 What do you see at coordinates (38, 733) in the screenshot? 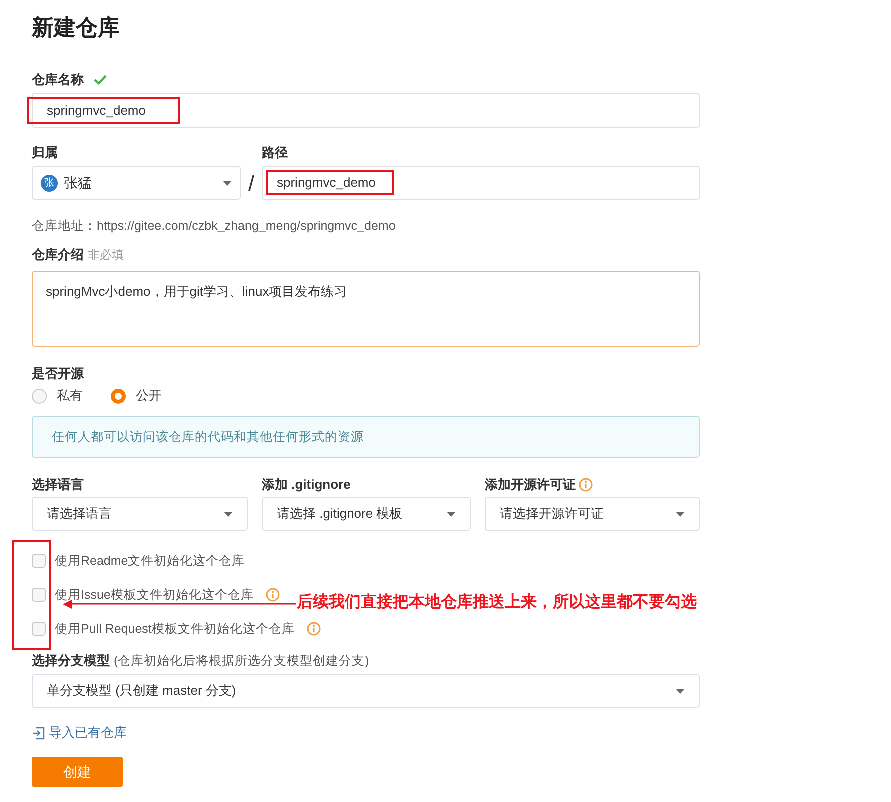
I see `import-icon` at bounding box center [38, 733].